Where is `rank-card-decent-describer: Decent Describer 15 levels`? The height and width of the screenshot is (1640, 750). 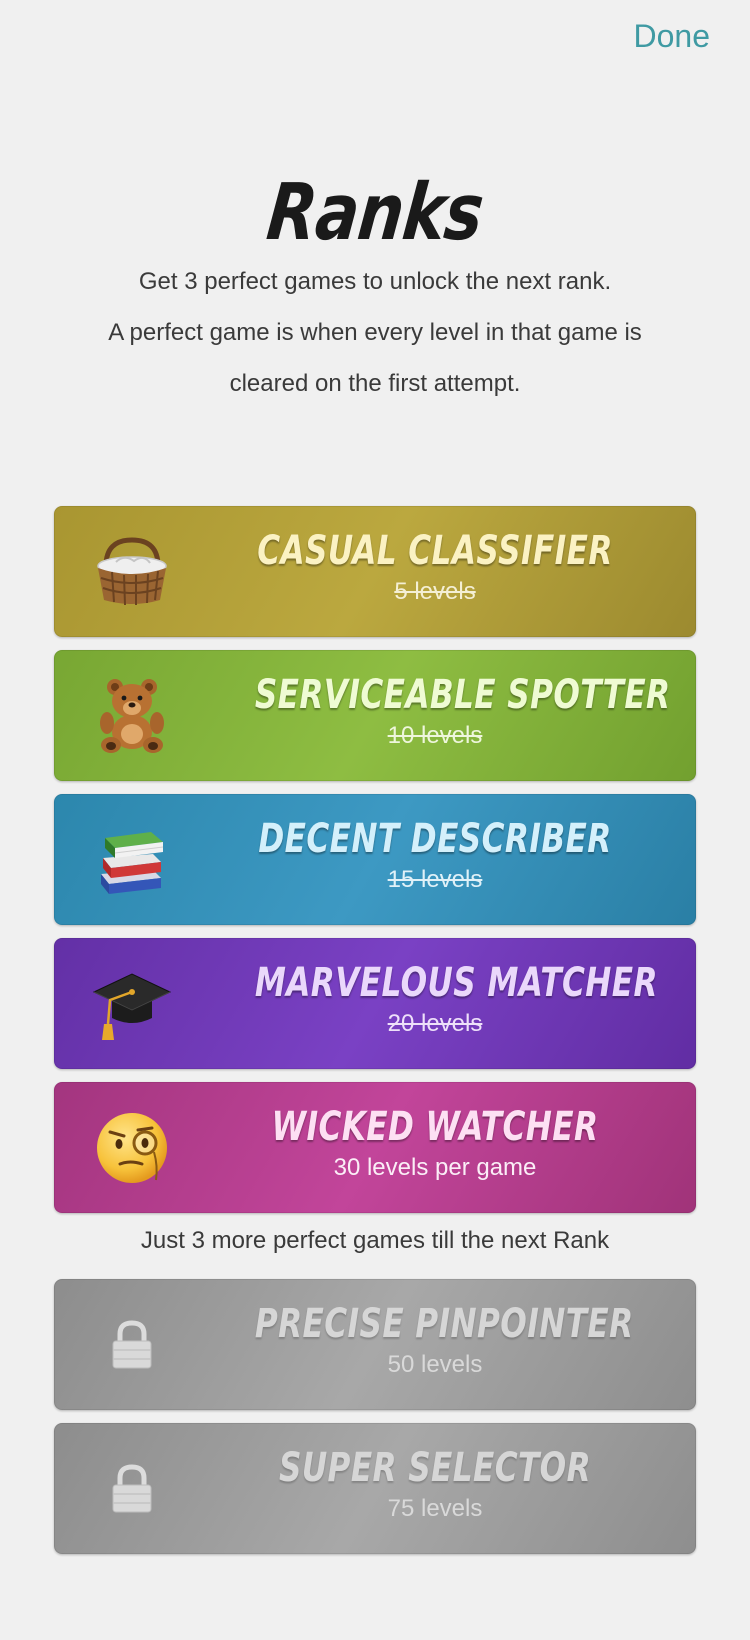 rank-card-decent-describer: Decent Describer 15 levels is located at coordinates (375, 859).